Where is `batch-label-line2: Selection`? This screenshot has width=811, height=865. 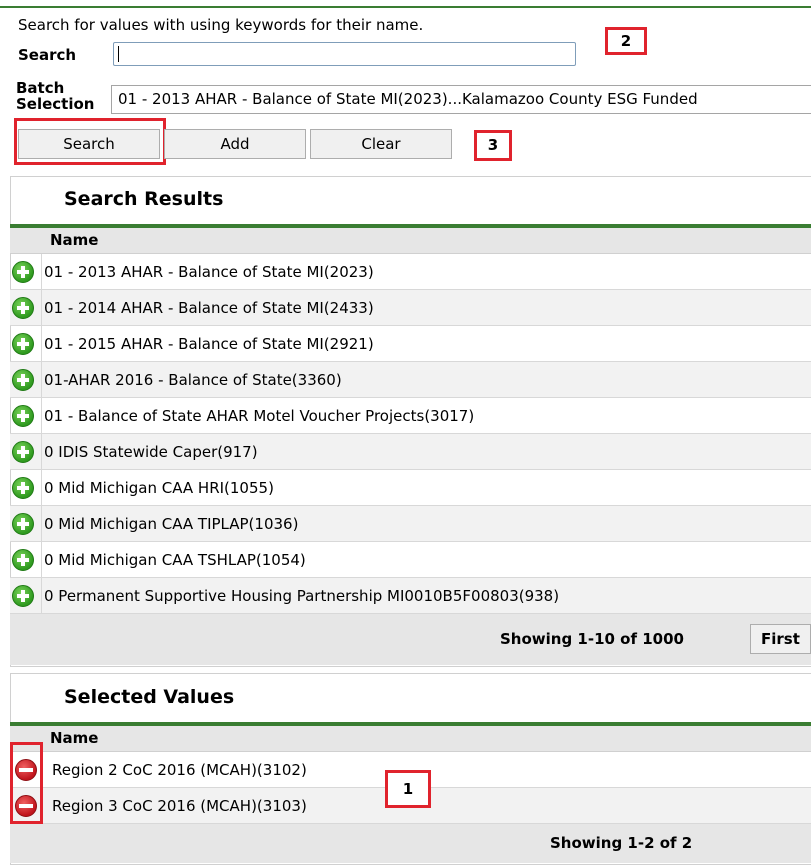 batch-label-line2: Selection is located at coordinates (55, 104).